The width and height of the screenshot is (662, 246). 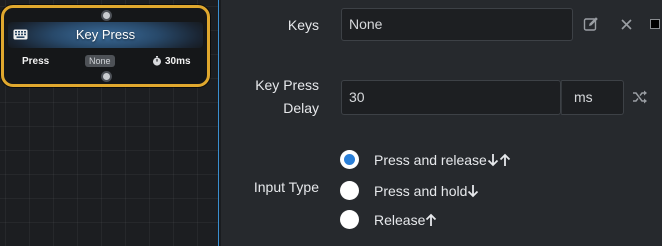 What do you see at coordinates (282, 97) in the screenshot?
I see `key-press-delay-label: Key Press Delay` at bounding box center [282, 97].